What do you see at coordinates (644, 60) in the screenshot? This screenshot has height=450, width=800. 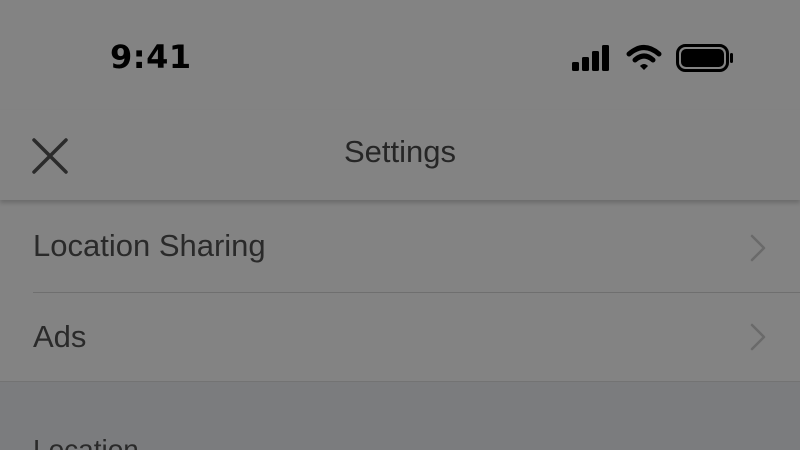 I see `wifi-icon` at bounding box center [644, 60].